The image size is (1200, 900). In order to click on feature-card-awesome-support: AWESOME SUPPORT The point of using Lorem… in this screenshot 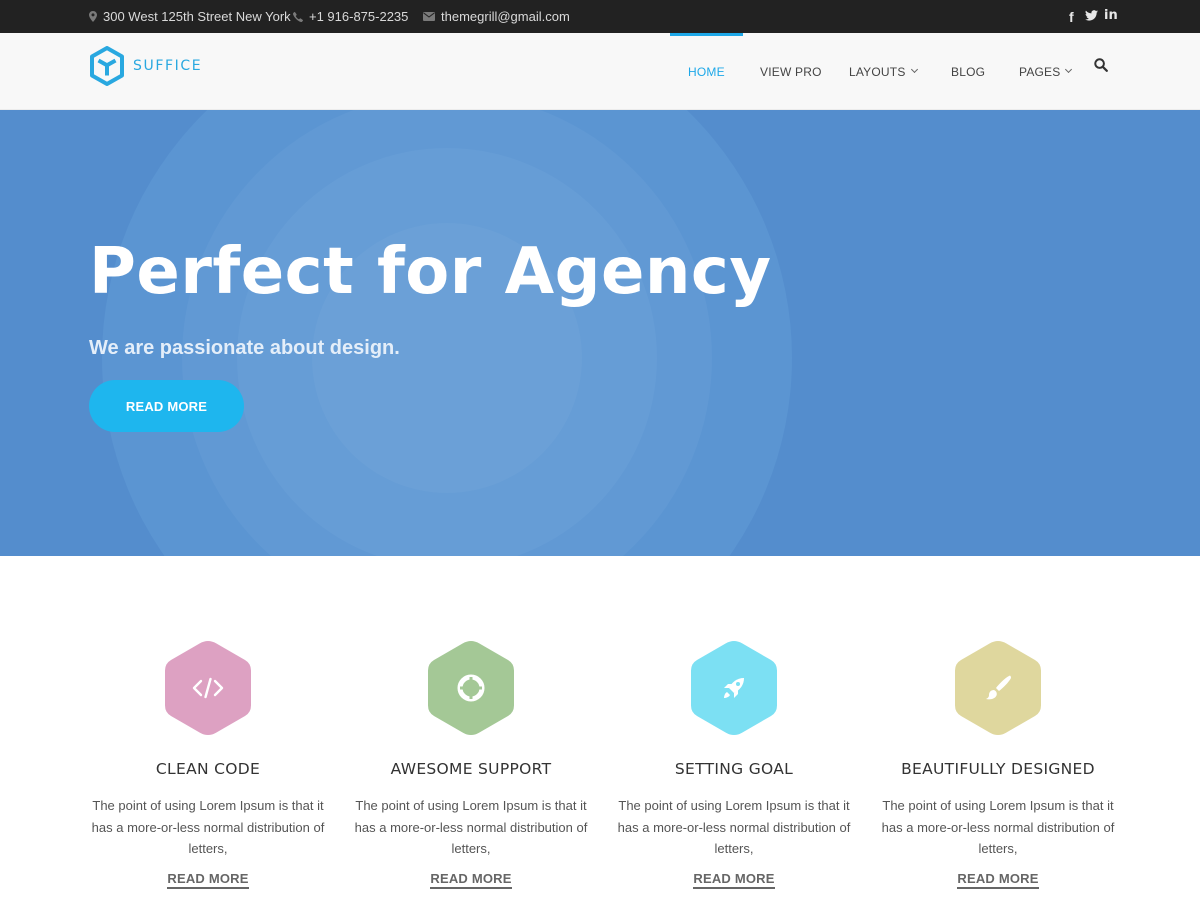, I will do `click(471, 763)`.